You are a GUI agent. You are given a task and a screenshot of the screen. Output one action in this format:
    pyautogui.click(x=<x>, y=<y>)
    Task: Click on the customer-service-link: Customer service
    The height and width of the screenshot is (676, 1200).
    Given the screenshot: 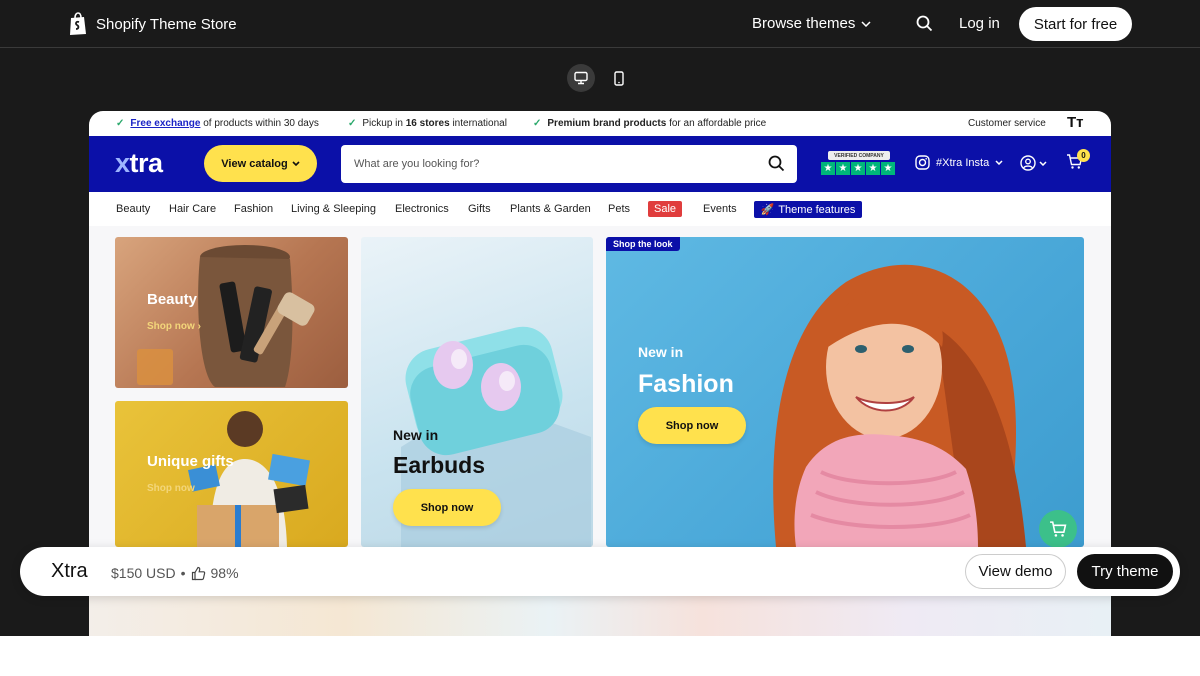 What is the action you would take?
    pyautogui.click(x=1007, y=123)
    